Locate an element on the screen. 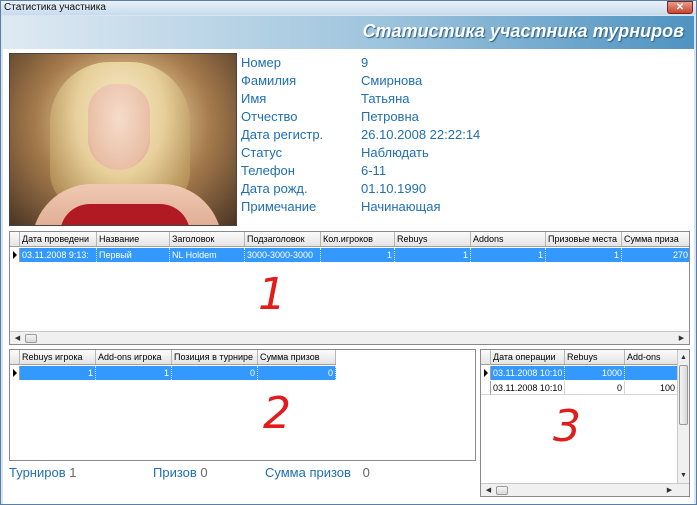  column-header: Сумма призов is located at coordinates (297, 357).